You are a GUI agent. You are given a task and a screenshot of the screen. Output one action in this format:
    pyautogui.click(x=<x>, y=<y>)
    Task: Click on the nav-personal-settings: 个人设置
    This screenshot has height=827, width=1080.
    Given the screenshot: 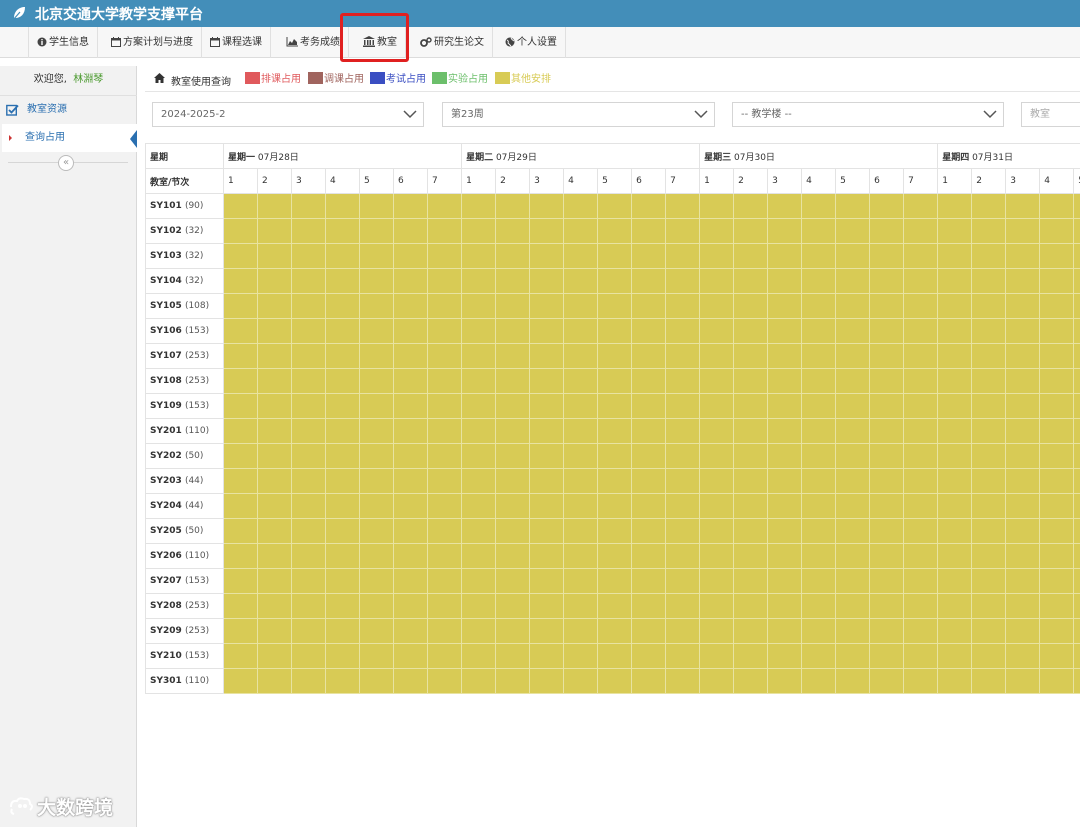 What is the action you would take?
    pyautogui.click(x=531, y=42)
    